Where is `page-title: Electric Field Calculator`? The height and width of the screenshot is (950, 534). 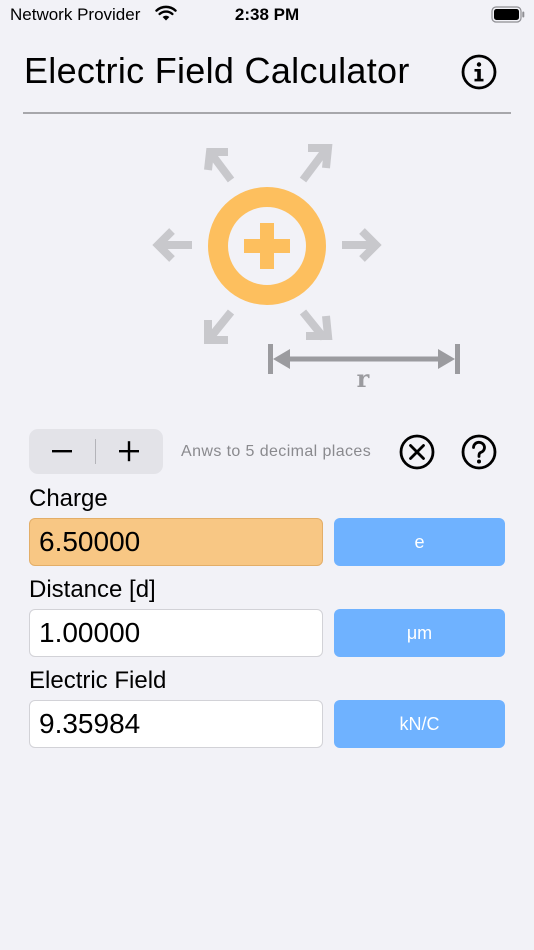
page-title: Electric Field Calculator is located at coordinates (217, 70).